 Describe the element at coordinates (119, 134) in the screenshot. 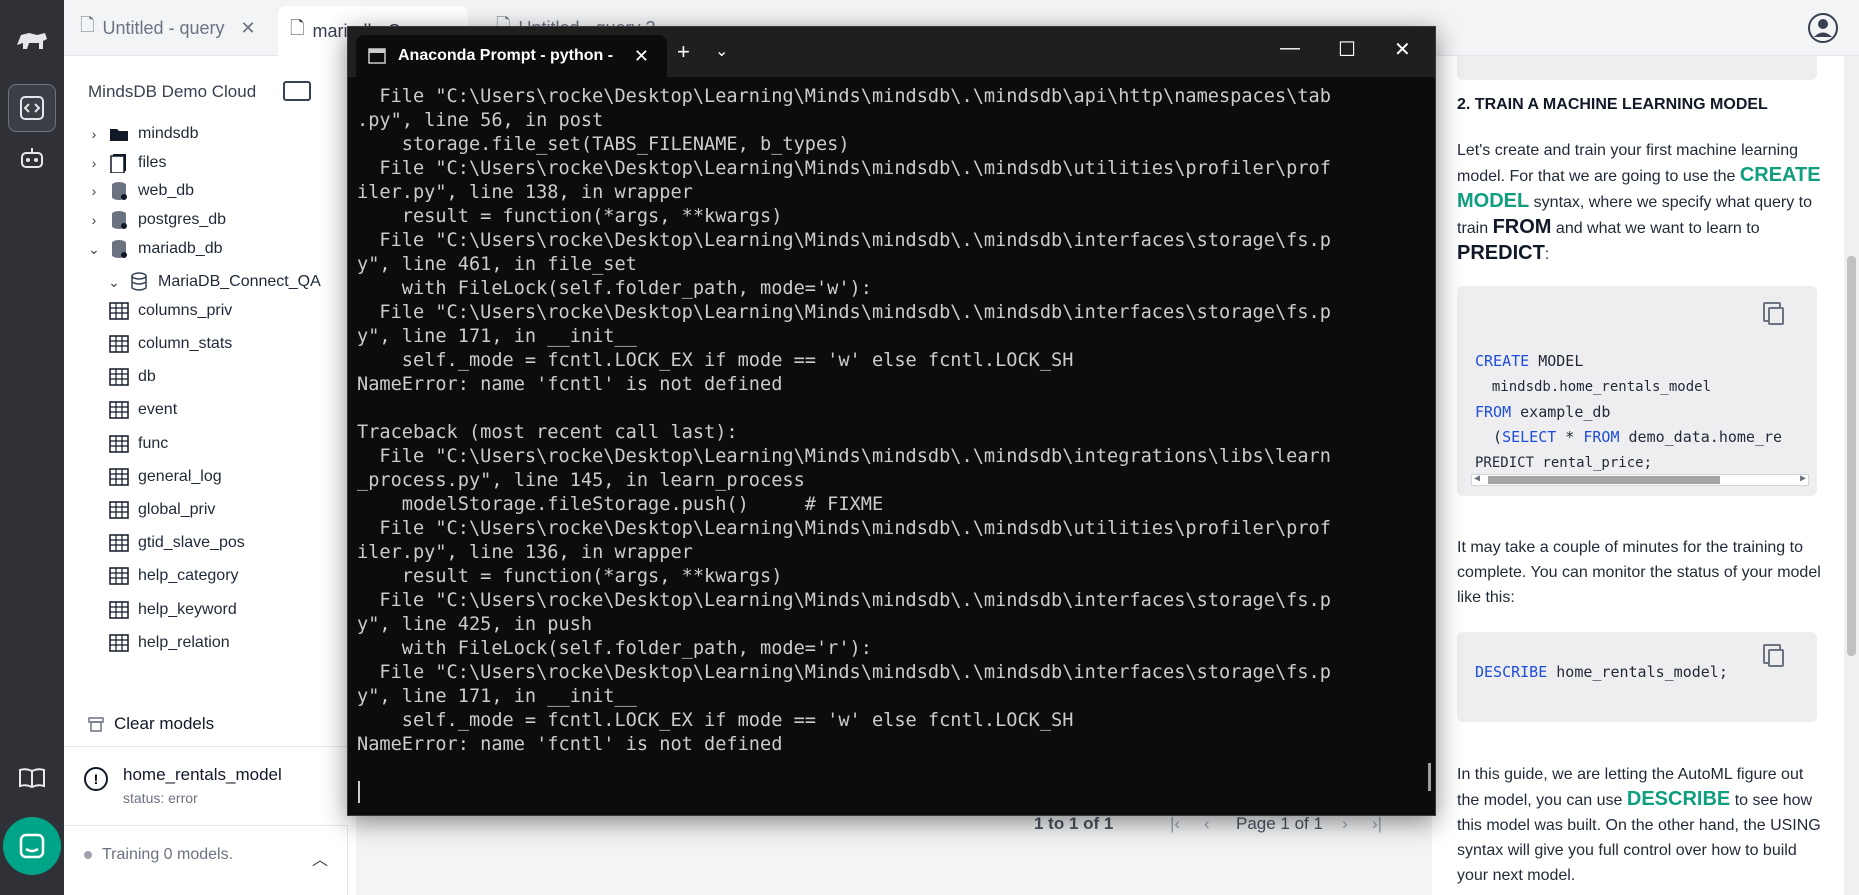

I see `folder-icon` at that location.